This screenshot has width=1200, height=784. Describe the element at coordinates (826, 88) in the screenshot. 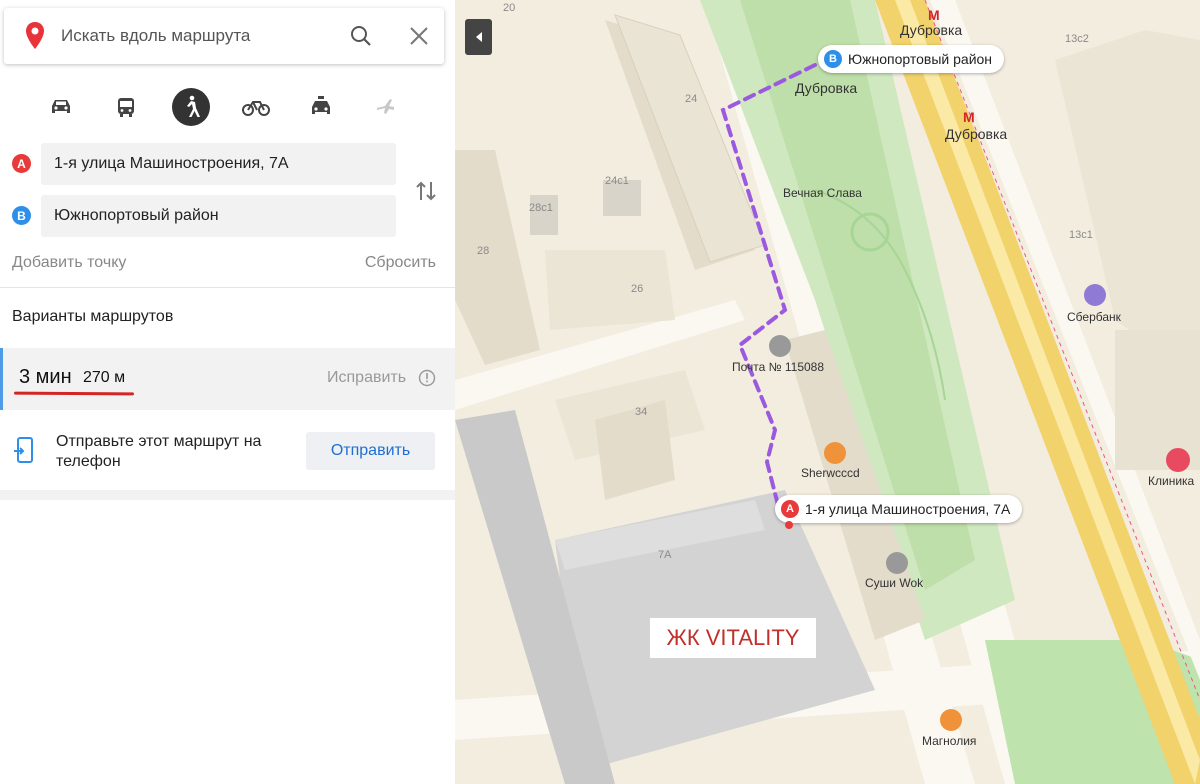

I see `stop-label: Дубровка` at that location.